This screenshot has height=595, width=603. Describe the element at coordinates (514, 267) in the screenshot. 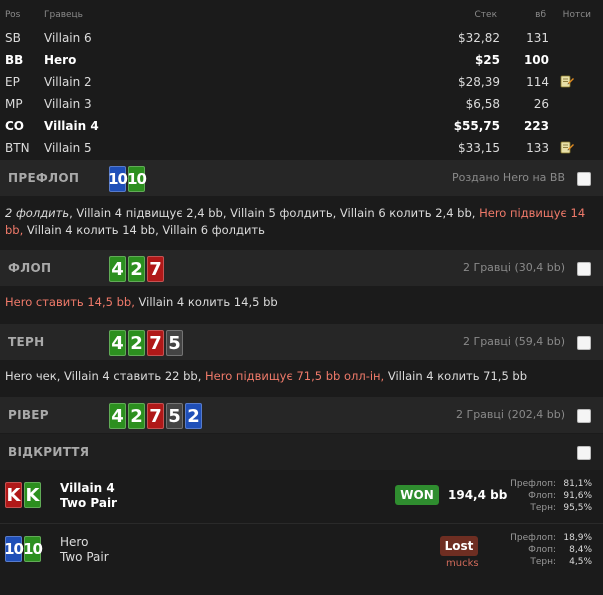

I see `street-info: 2 Гравці (30,4 bb)` at that location.